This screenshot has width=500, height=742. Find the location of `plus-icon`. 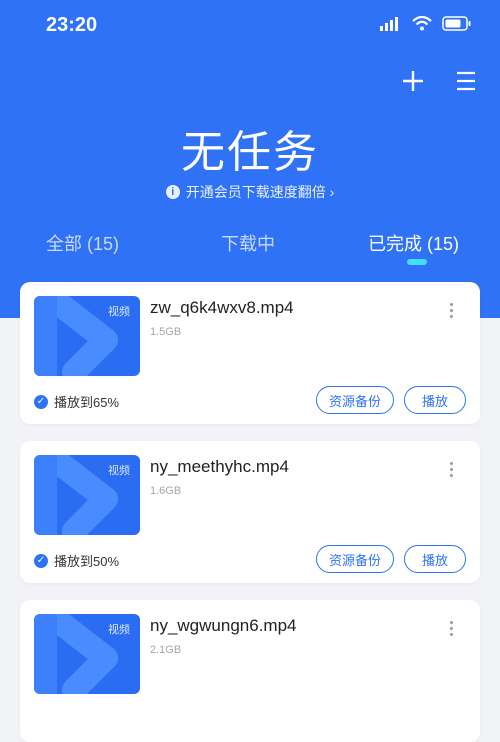

plus-icon is located at coordinates (413, 81).